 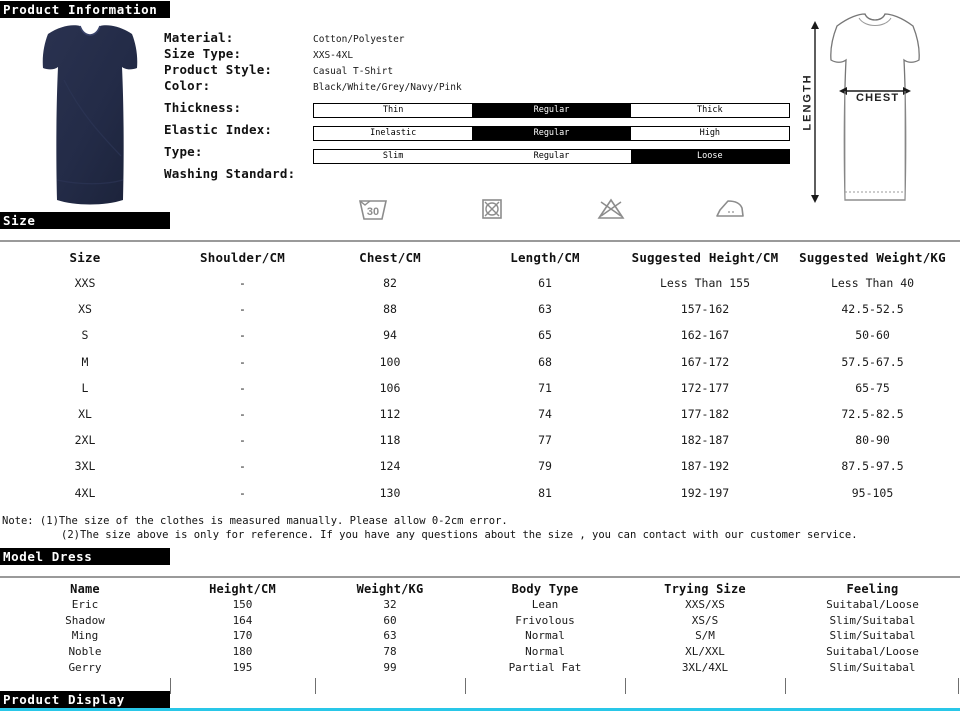 I want to click on thickness-option-bar: Thin Regular Thick, so click(x=551, y=110).